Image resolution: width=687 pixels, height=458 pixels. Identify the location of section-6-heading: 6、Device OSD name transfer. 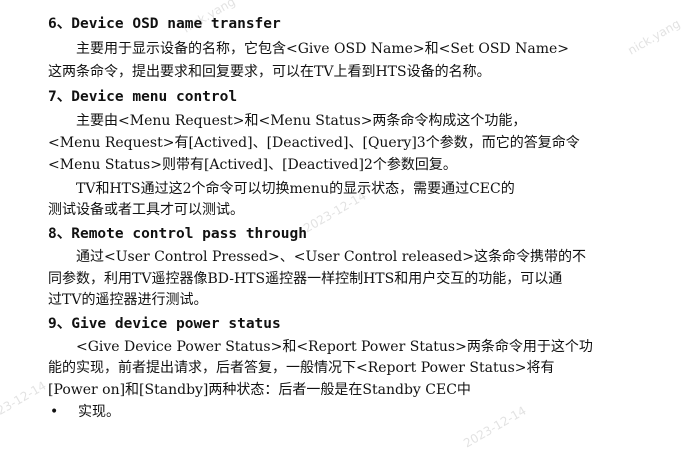
(164, 24).